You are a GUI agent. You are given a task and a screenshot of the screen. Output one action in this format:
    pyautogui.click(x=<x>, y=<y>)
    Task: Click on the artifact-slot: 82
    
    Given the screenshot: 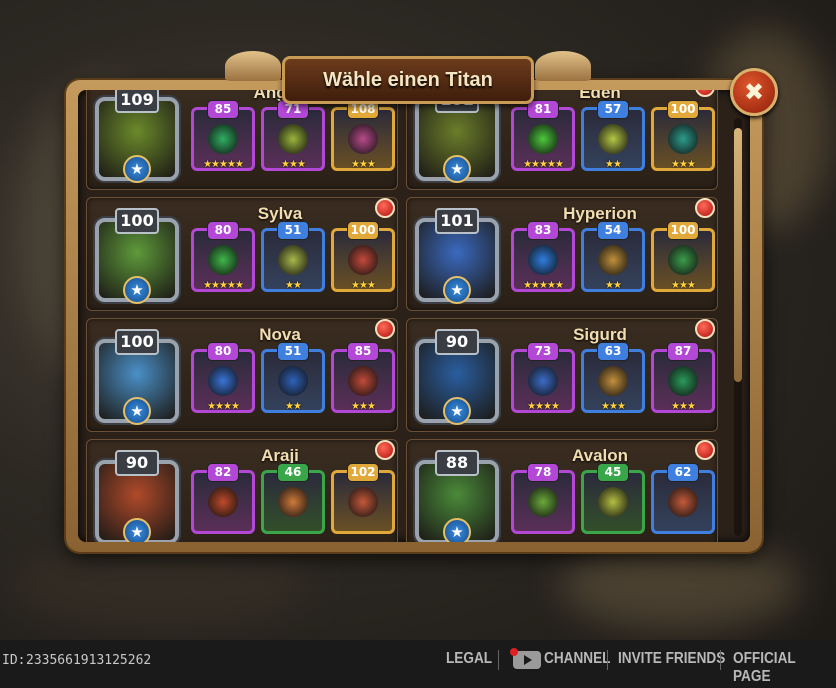 What is the action you would take?
    pyautogui.click(x=223, y=498)
    